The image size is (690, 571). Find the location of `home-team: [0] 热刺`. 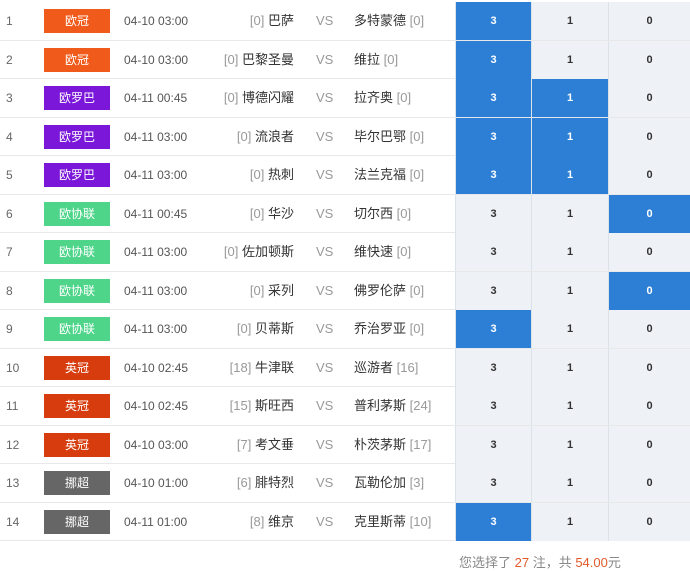

home-team: [0] 热刺 is located at coordinates (272, 175).